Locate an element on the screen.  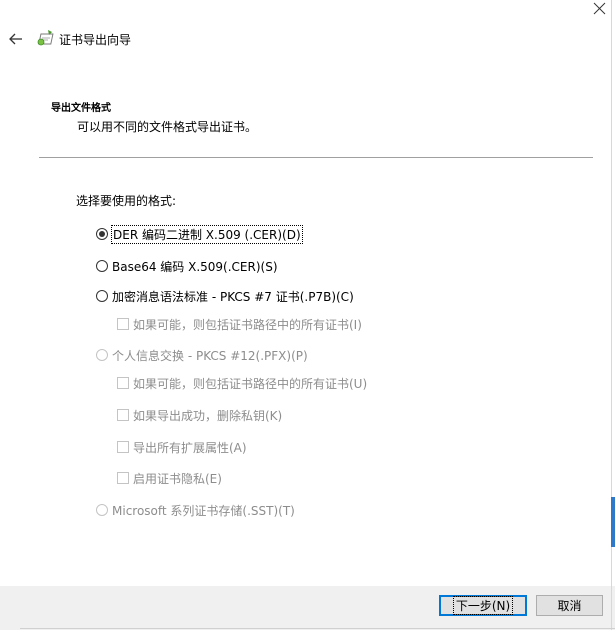
option-base64-radio: Base64 编码 X.509(.CER)(S) is located at coordinates (187, 266).